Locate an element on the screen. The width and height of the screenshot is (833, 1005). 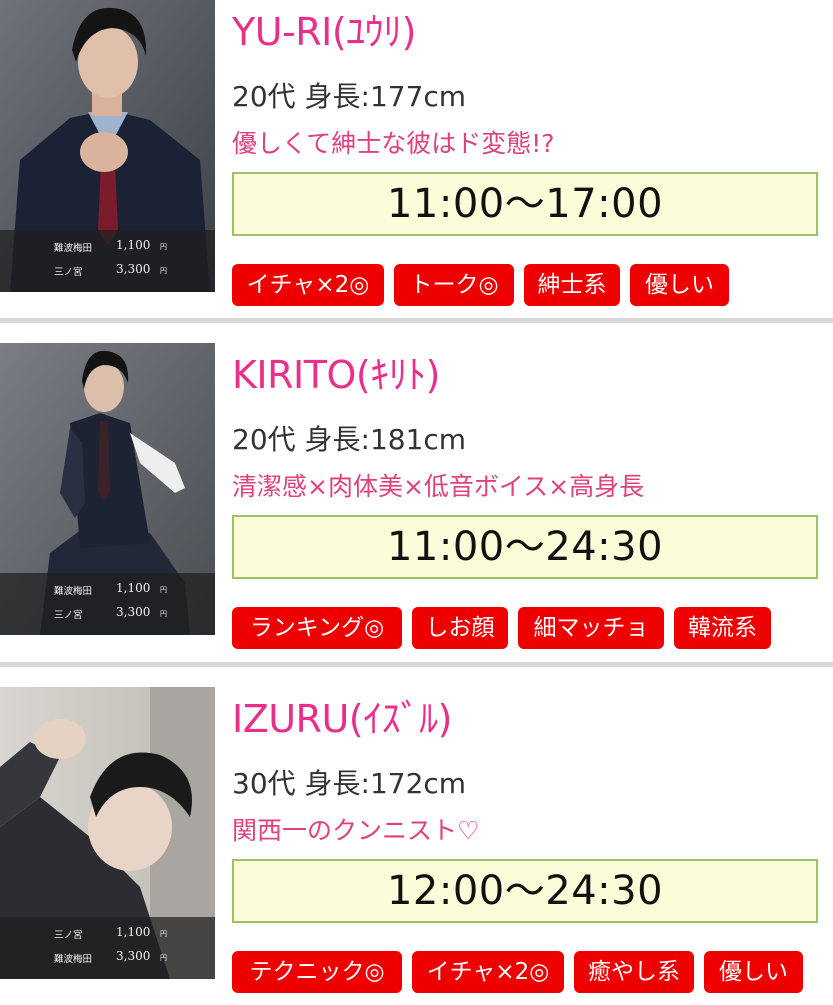
tag-badge: ランキング◎ is located at coordinates (317, 628).